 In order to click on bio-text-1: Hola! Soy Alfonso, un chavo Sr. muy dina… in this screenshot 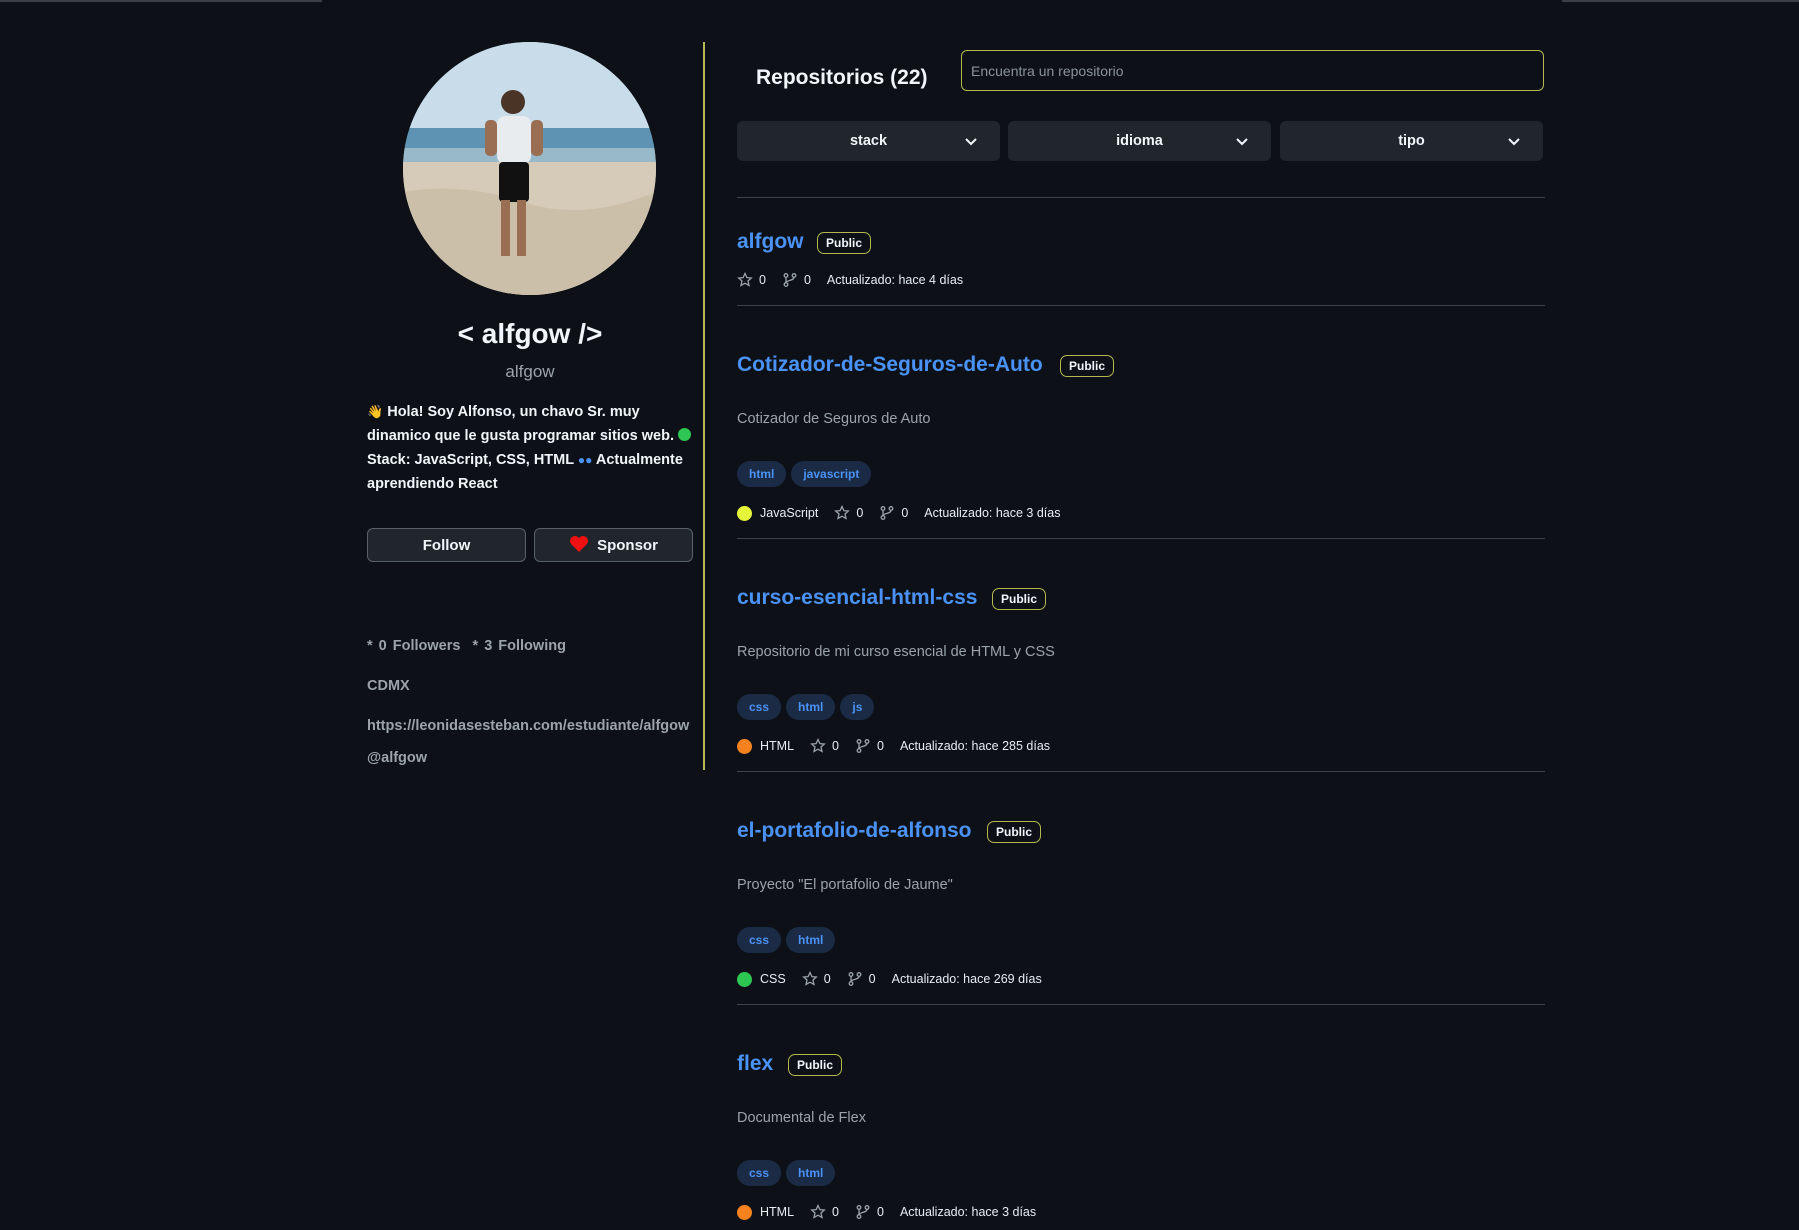, I will do `click(520, 424)`.